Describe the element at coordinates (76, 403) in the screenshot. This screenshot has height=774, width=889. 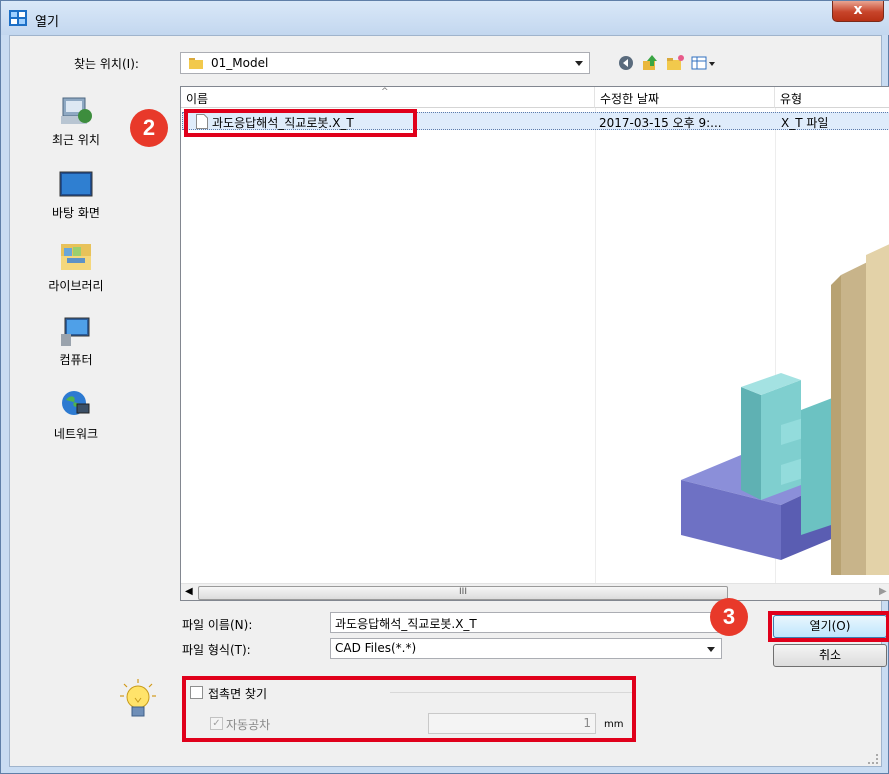
I see `network-icon` at that location.